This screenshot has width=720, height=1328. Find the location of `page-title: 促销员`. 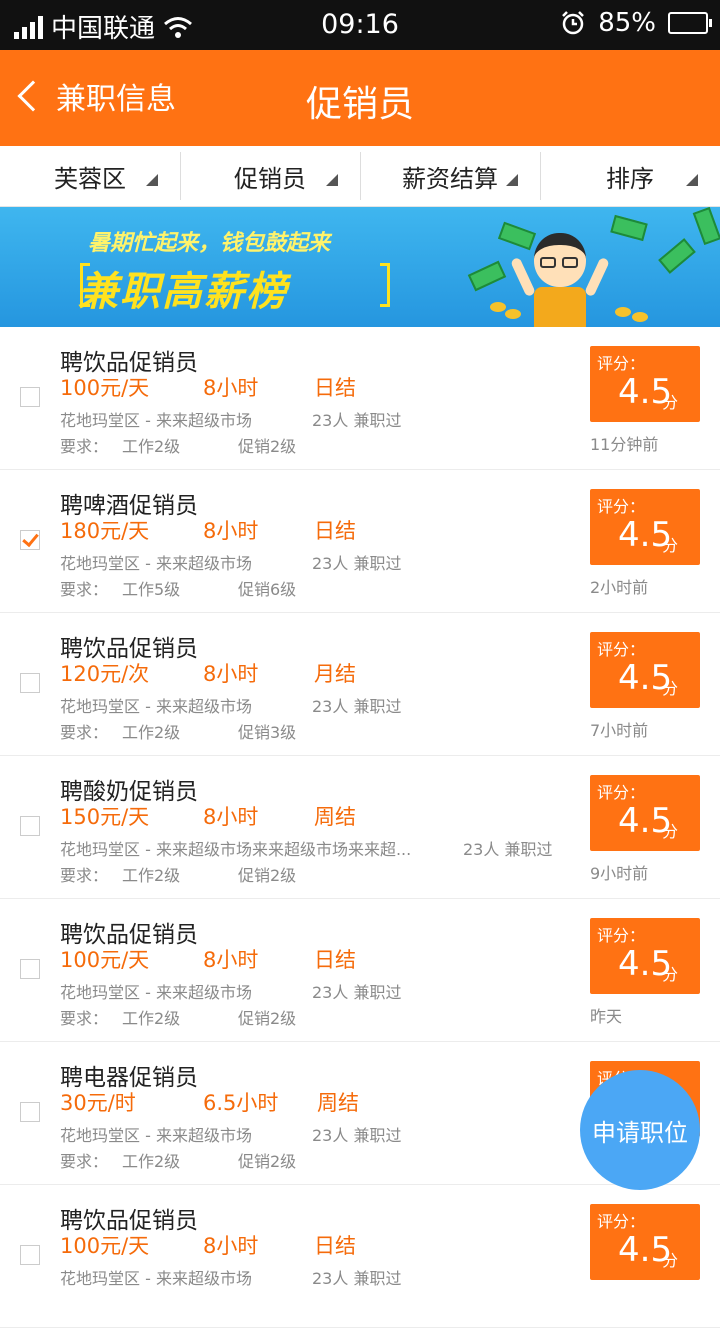

page-title: 促销员 is located at coordinates (359, 104).